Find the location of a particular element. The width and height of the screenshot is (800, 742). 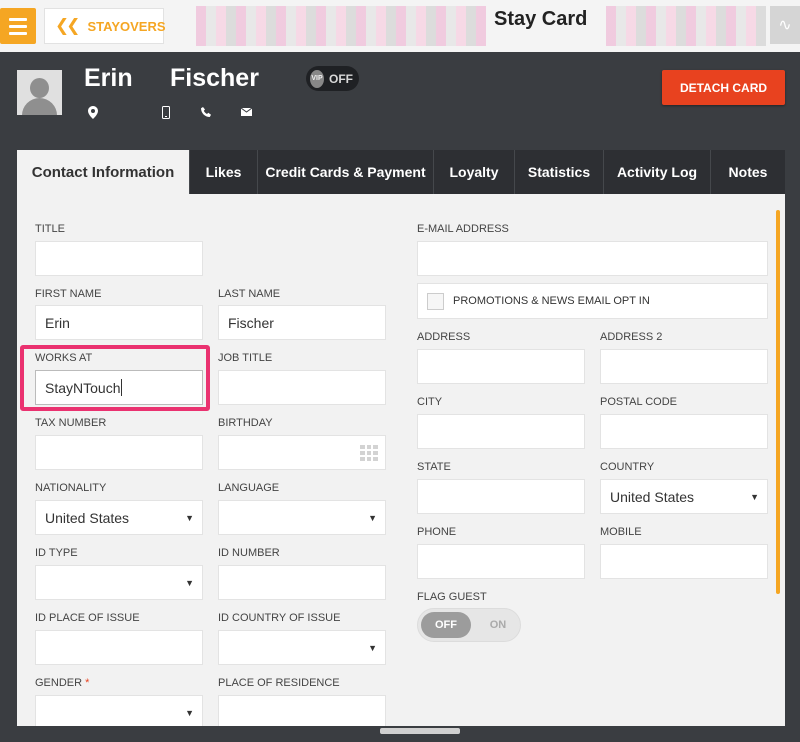

phone-label: PHONE is located at coordinates (437, 532).